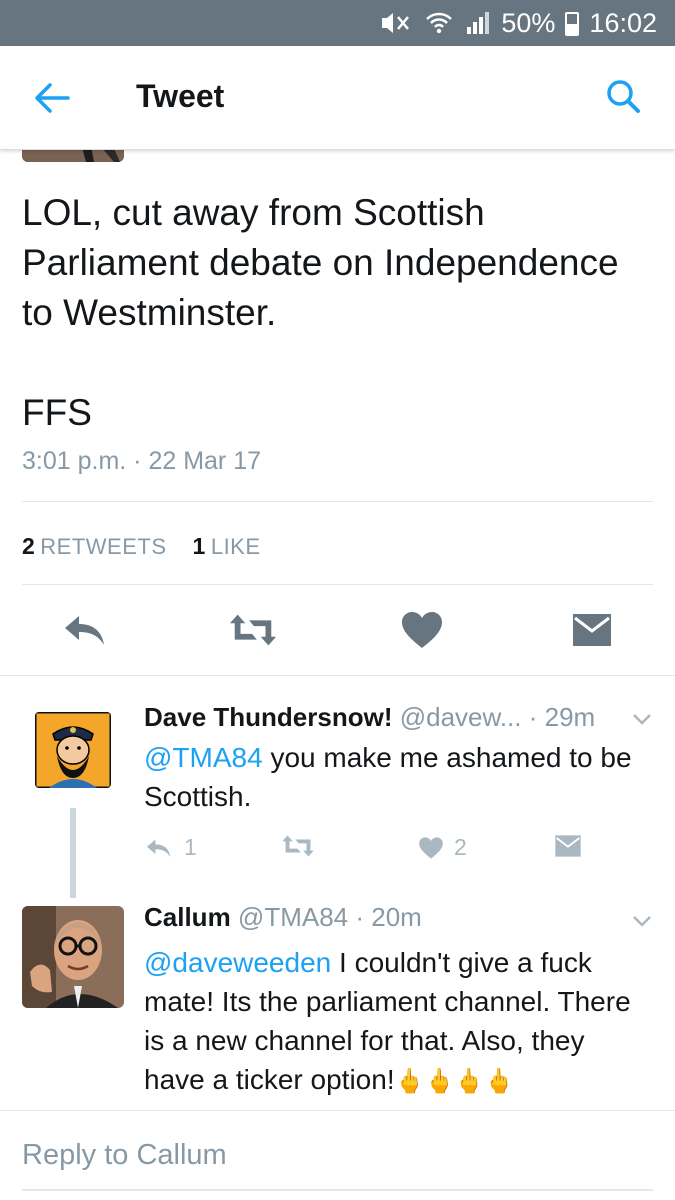 This screenshot has height=1200, width=675. I want to click on page-title: Tweet, so click(180, 96).